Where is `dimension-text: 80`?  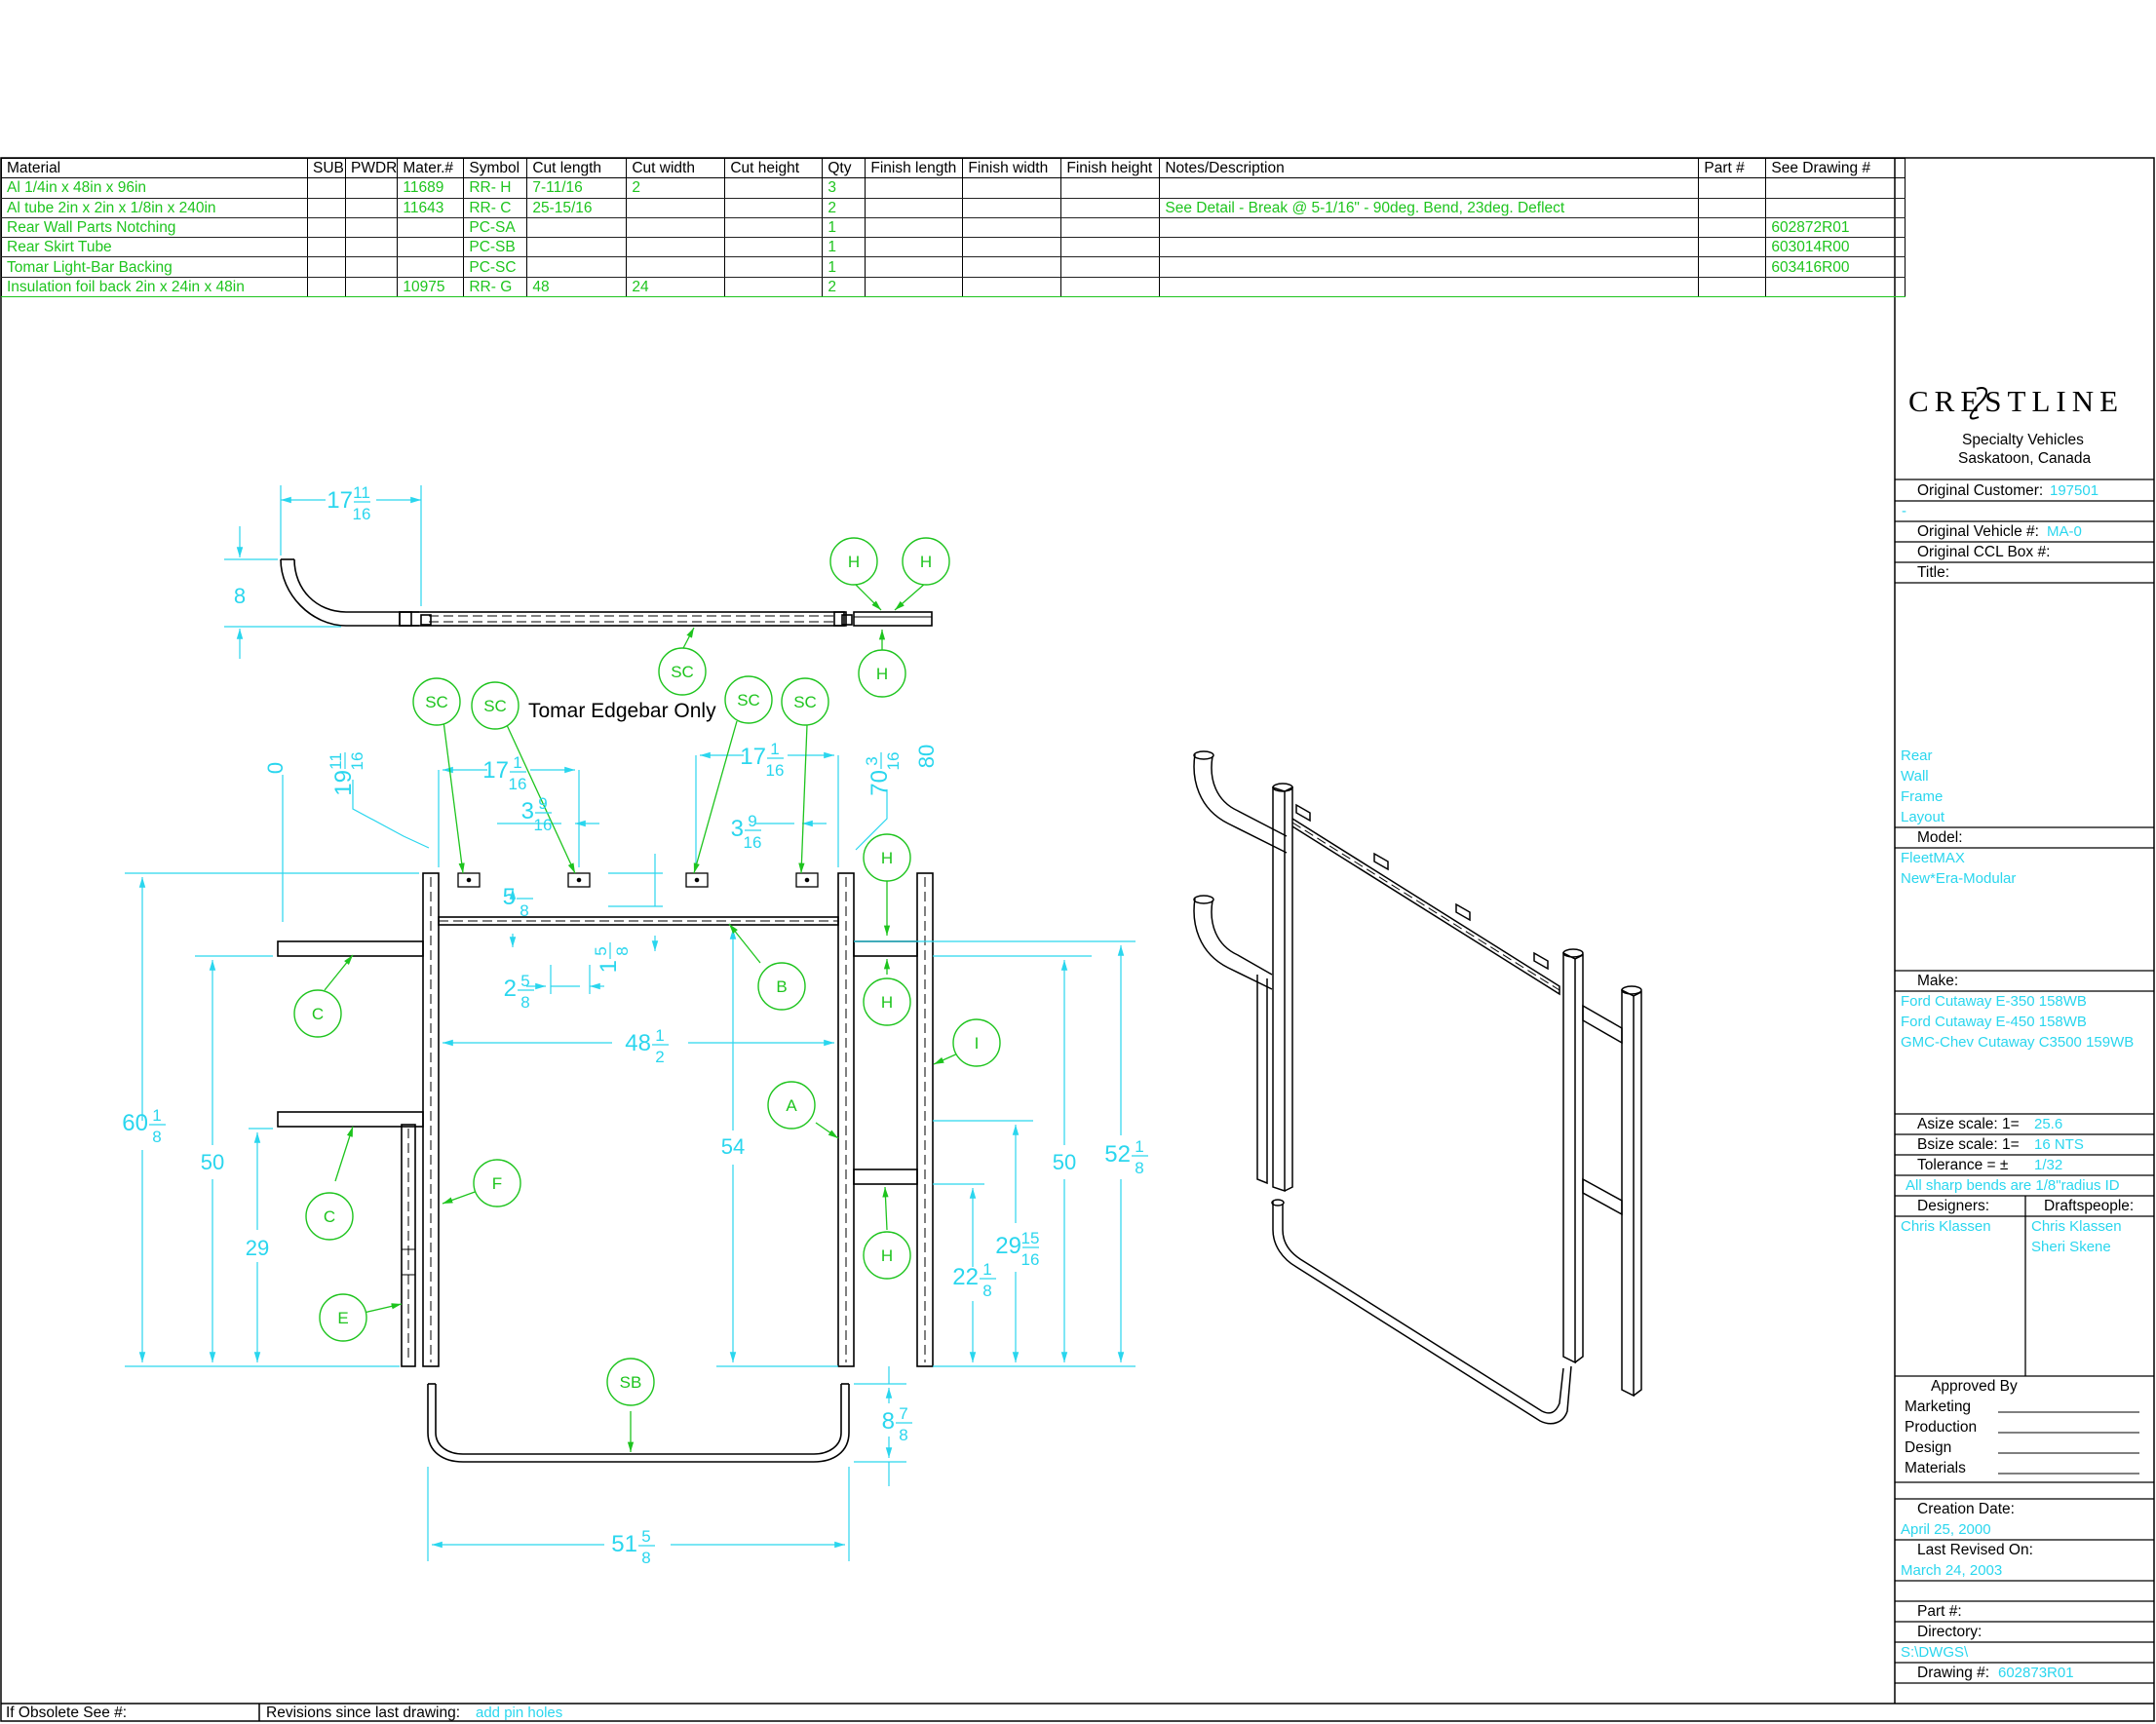 dimension-text: 80 is located at coordinates (926, 756).